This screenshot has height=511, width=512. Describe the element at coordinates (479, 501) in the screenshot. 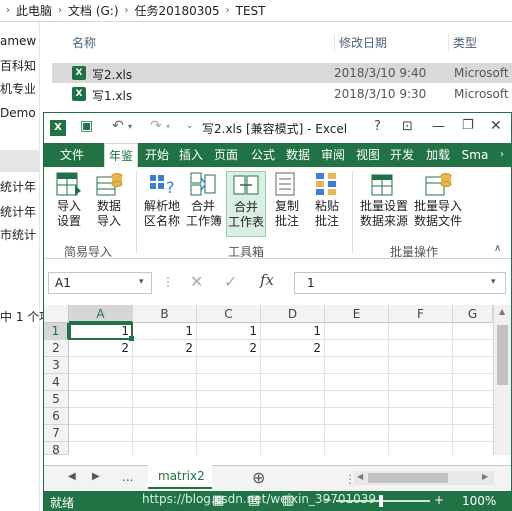

I see `zoom-level: 100%` at that location.